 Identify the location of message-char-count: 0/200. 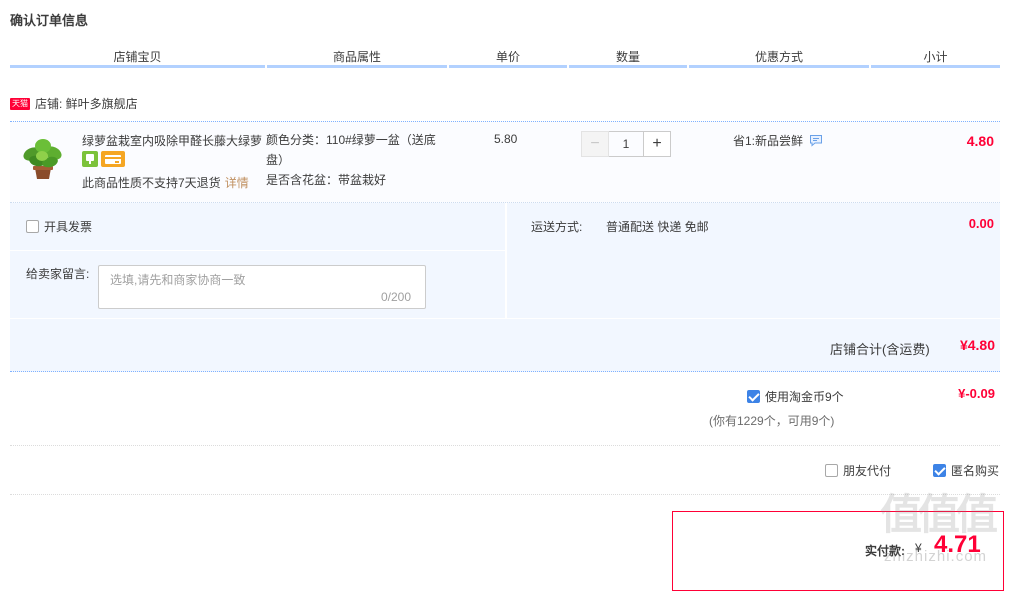
(396, 297).